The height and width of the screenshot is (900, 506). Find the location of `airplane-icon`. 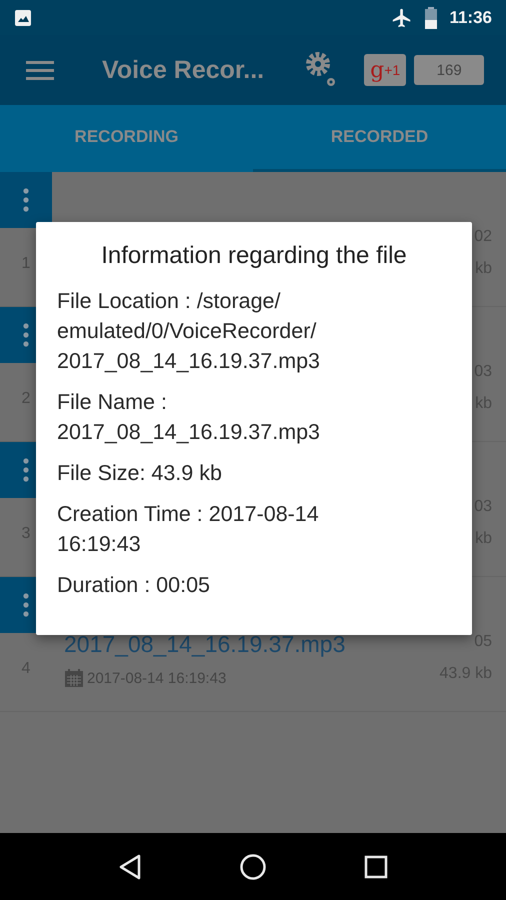

airplane-icon is located at coordinates (402, 17).